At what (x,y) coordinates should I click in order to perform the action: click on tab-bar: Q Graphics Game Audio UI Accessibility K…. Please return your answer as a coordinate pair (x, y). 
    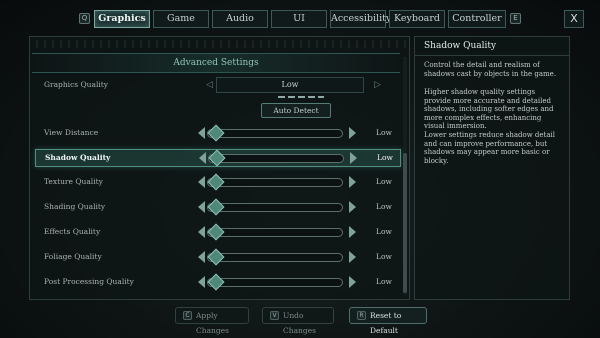
    Looking at the image, I should click on (300, 20).